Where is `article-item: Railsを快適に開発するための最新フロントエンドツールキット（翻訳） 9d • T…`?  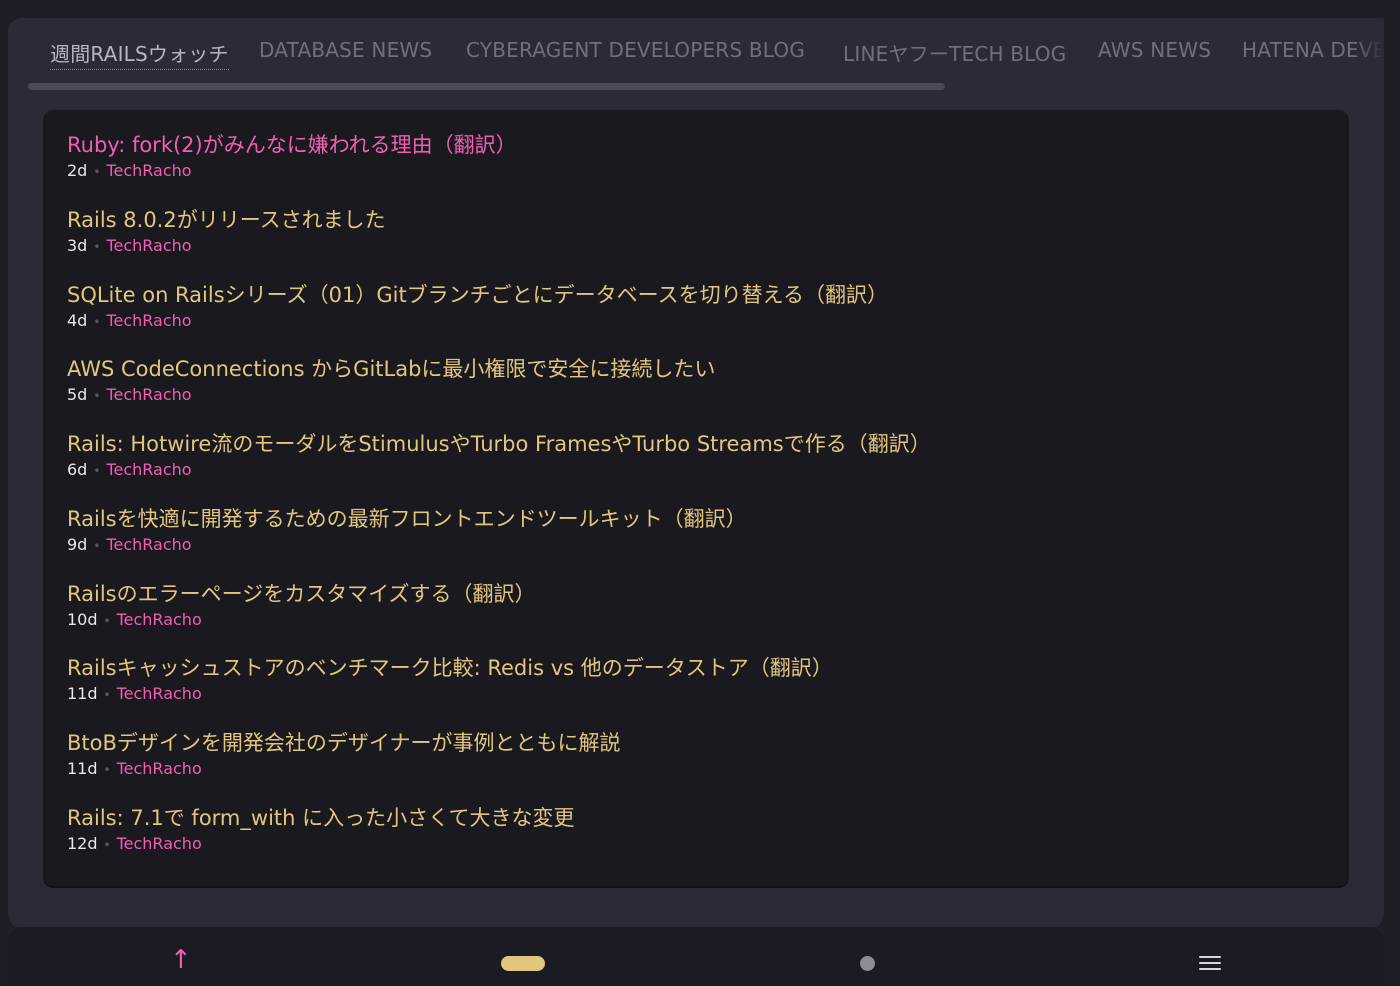 article-item: Railsを快適に開発するための最新フロントエンドツールキット（翻訳） 9d • T… is located at coordinates (697, 531).